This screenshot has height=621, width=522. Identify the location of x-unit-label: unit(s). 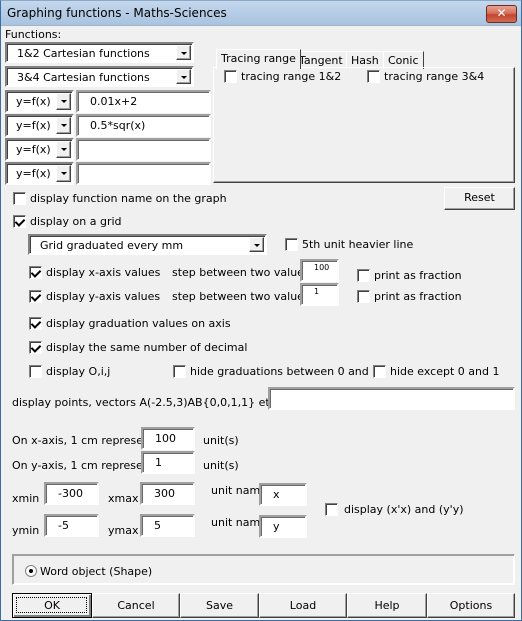
(221, 440).